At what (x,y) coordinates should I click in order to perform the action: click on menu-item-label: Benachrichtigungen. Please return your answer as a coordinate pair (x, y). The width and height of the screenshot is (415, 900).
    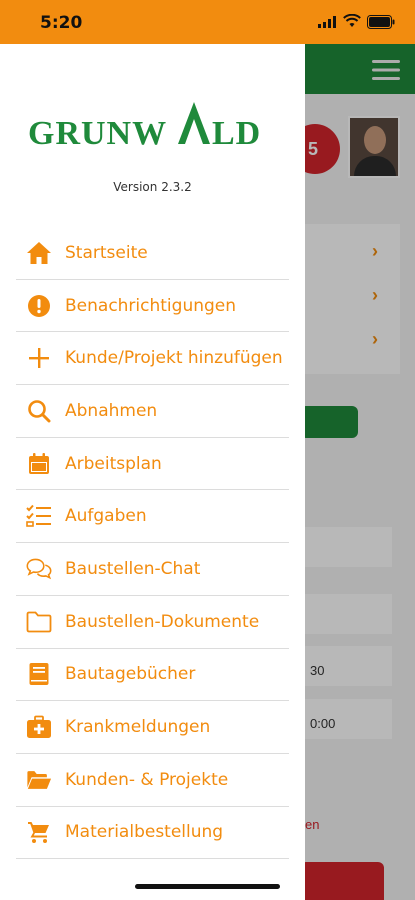
    Looking at the image, I should click on (151, 305).